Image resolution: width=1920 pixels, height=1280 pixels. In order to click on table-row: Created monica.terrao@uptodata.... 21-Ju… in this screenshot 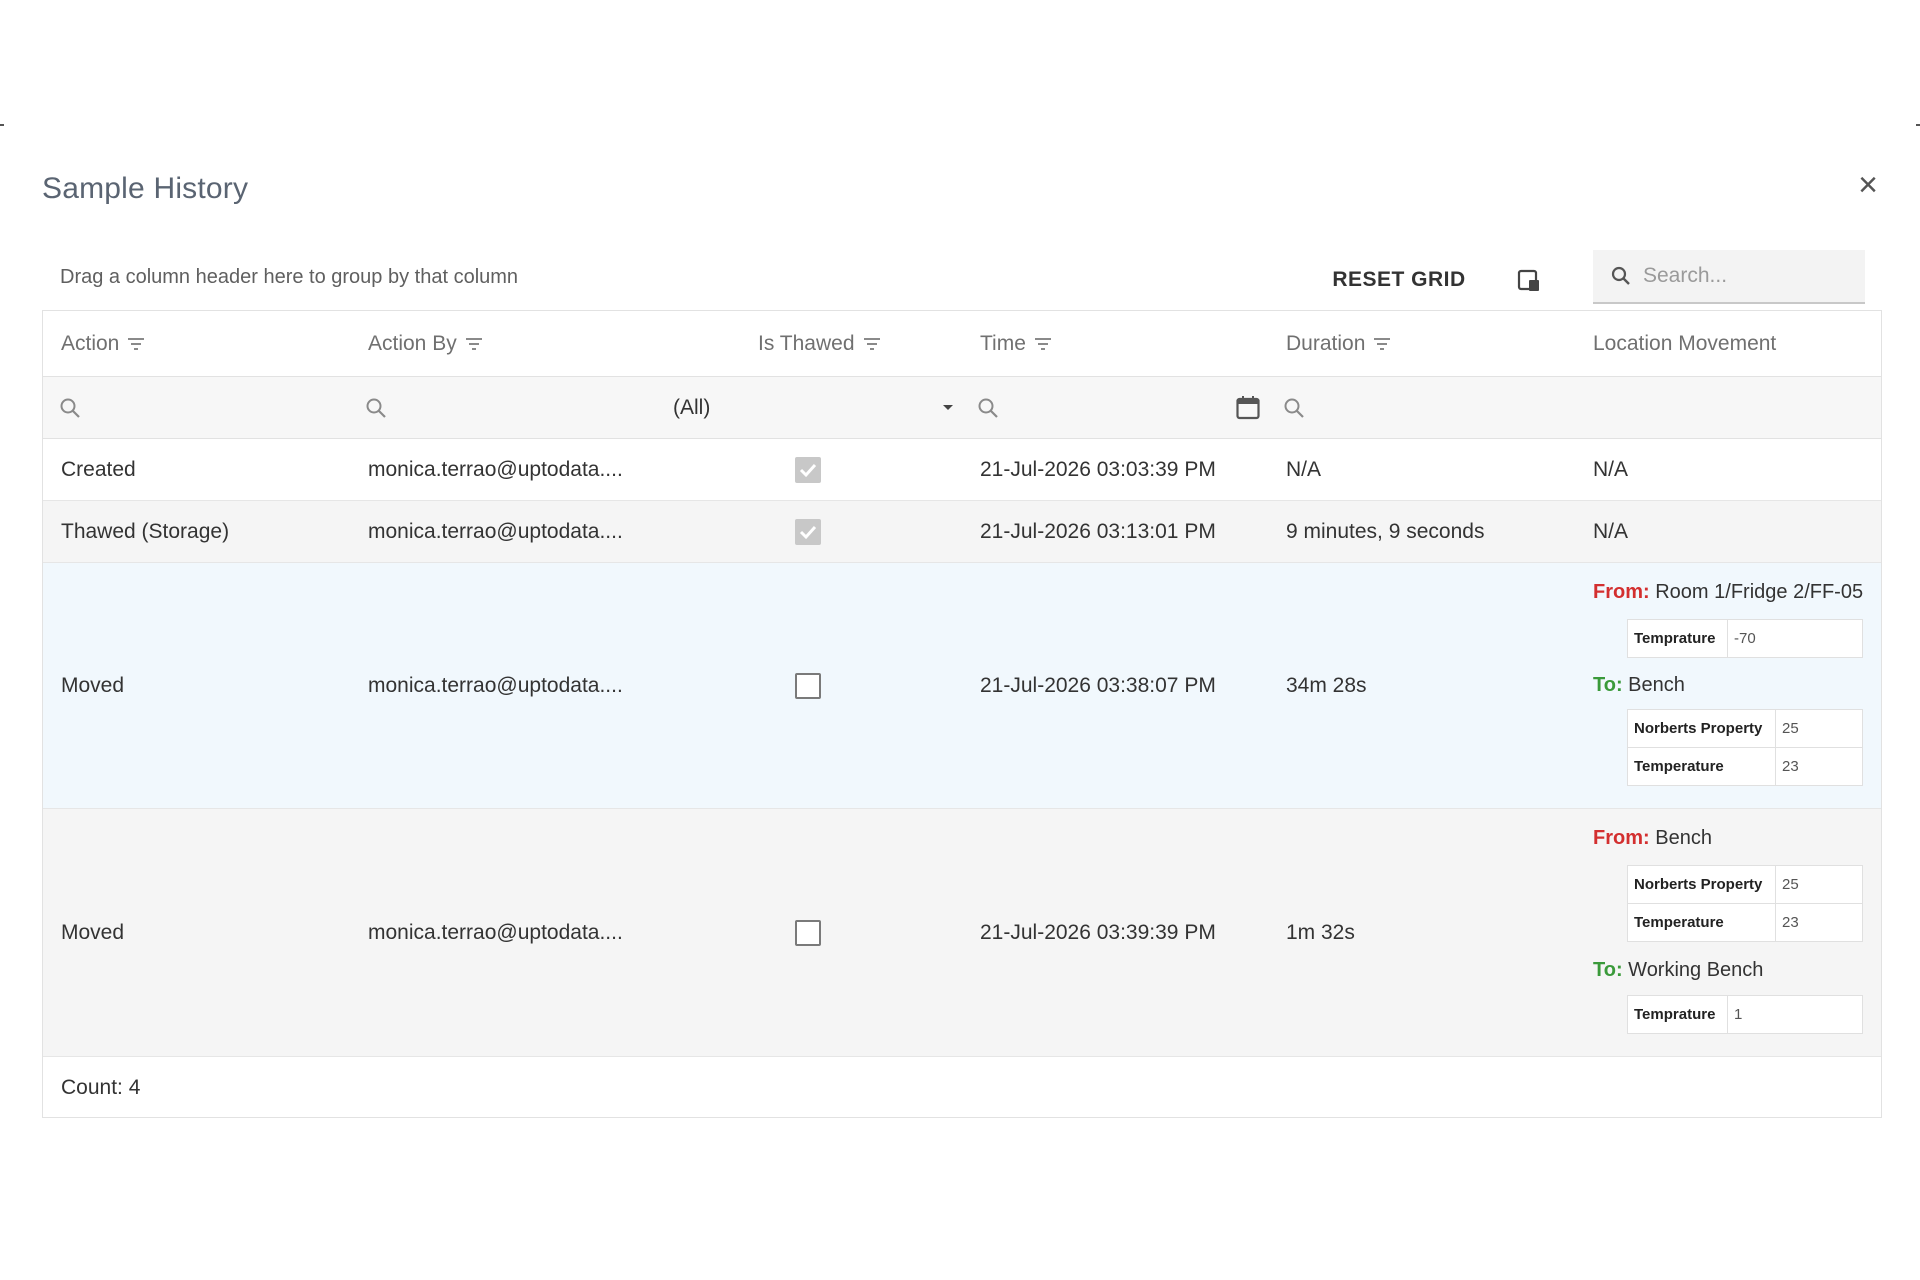, I will do `click(962, 470)`.